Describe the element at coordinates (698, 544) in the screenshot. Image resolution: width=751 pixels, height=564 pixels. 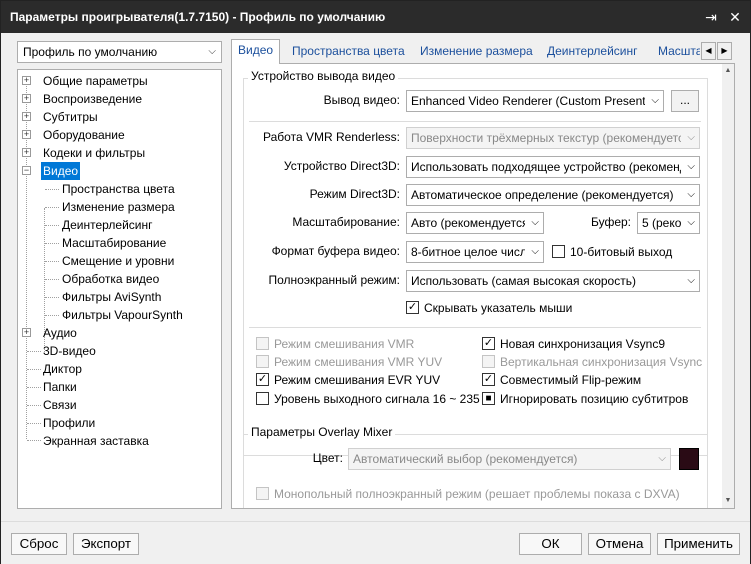
I see `apply-button: Применить` at that location.